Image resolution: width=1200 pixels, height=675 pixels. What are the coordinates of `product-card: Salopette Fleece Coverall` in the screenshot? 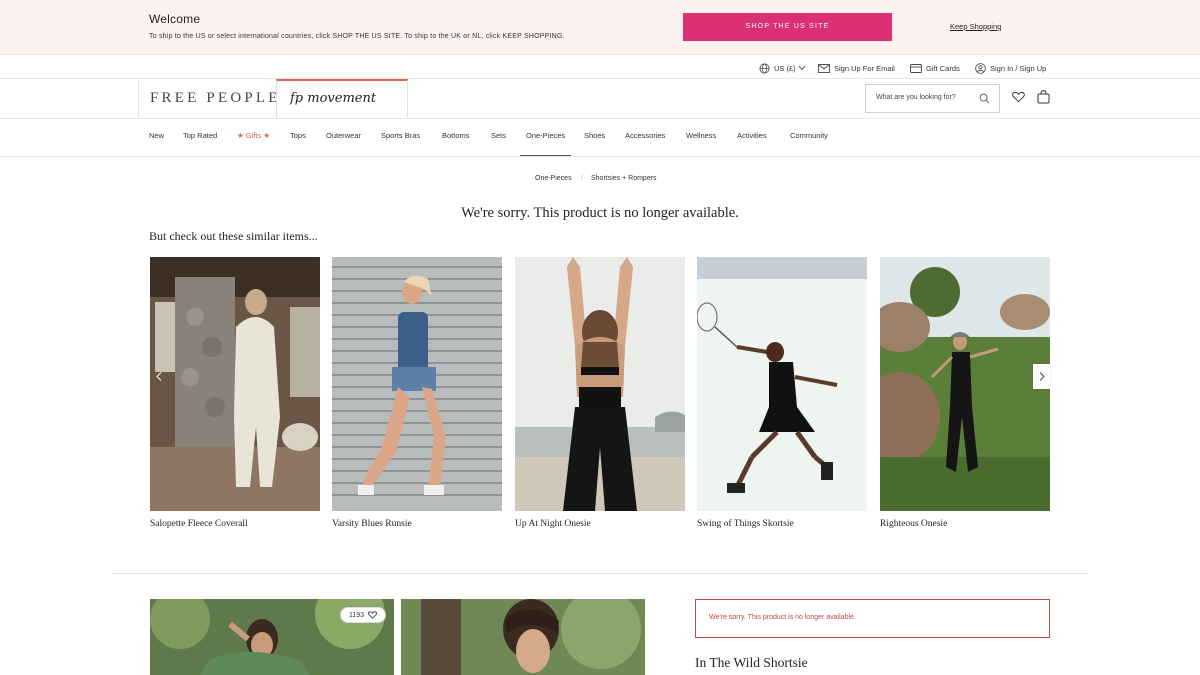 It's located at (235, 393).